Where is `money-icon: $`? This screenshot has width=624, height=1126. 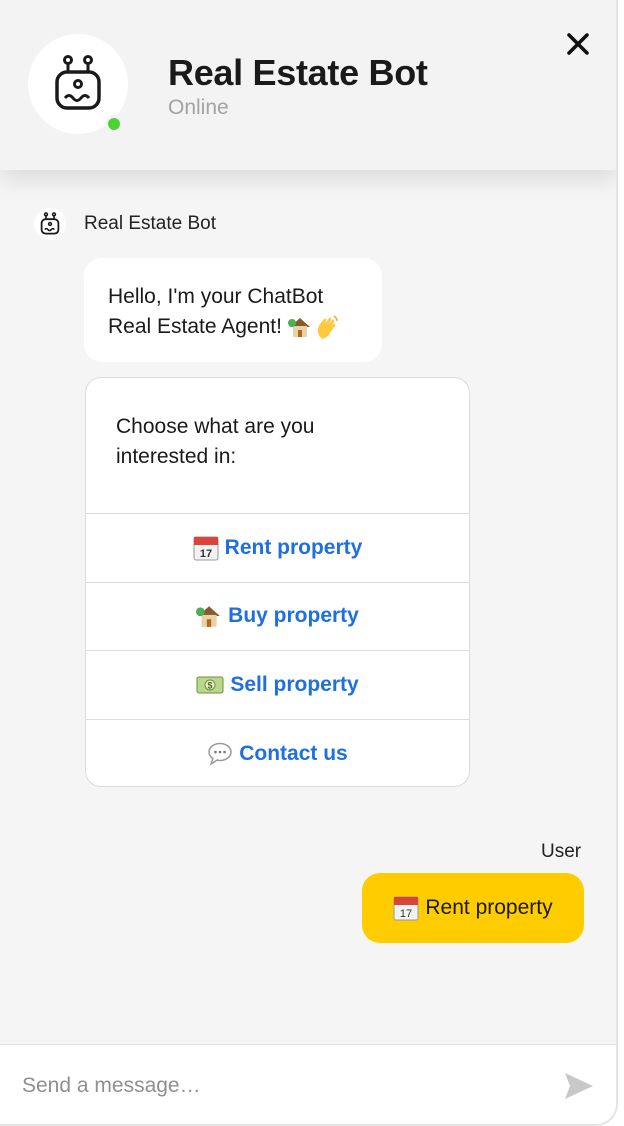
money-icon: $ is located at coordinates (210, 685).